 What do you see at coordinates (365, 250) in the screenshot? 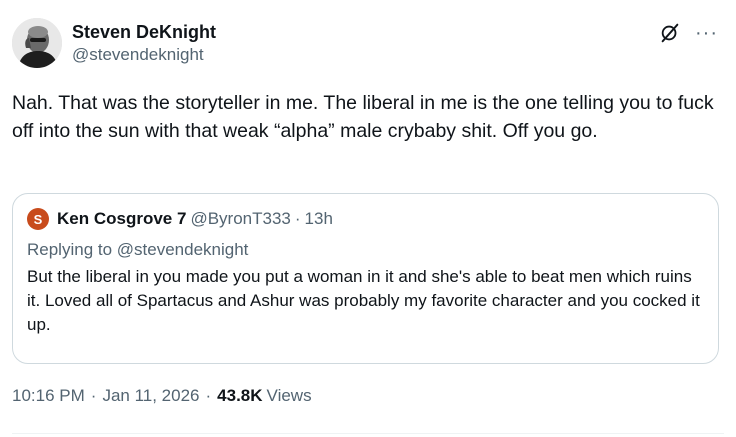
I see `replying-to: Replying to @stevendeknight` at bounding box center [365, 250].